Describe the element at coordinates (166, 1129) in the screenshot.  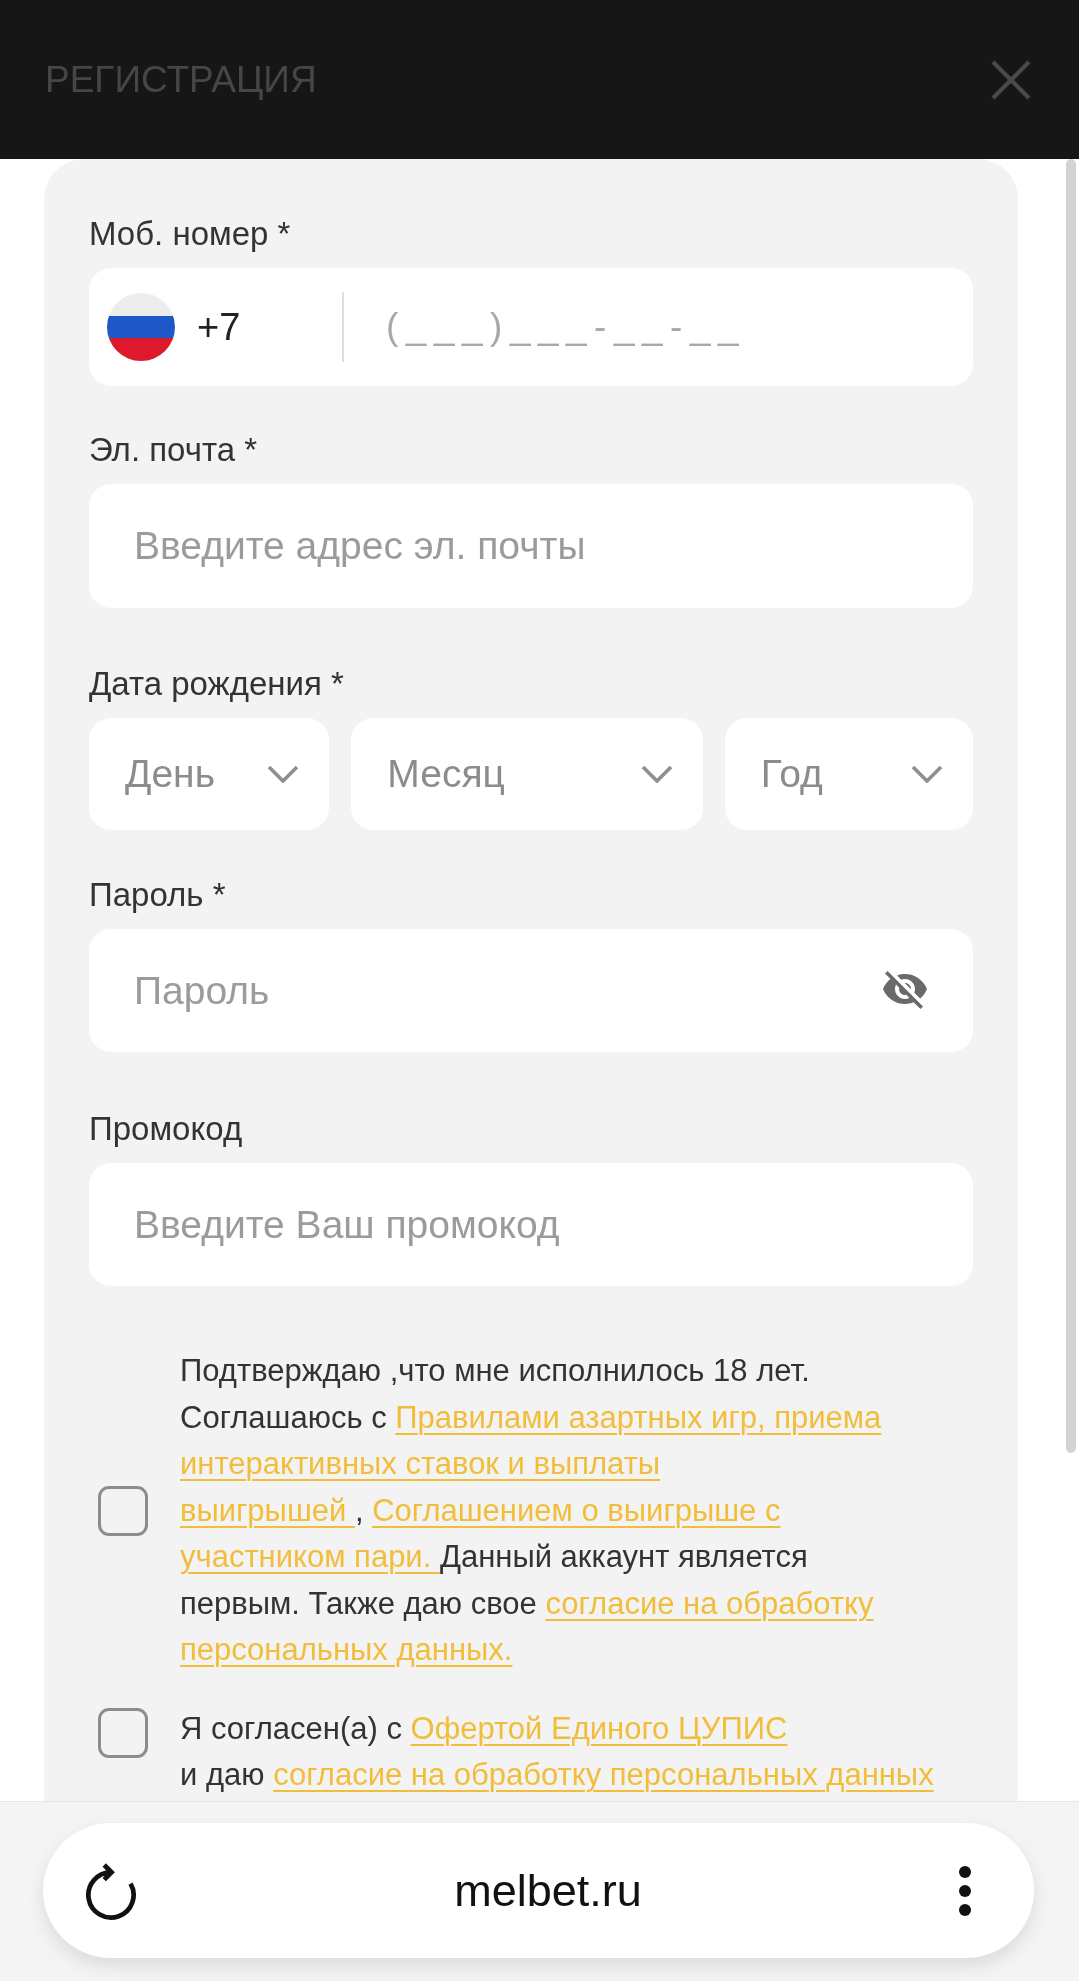
I see `field-label: Промокод` at that location.